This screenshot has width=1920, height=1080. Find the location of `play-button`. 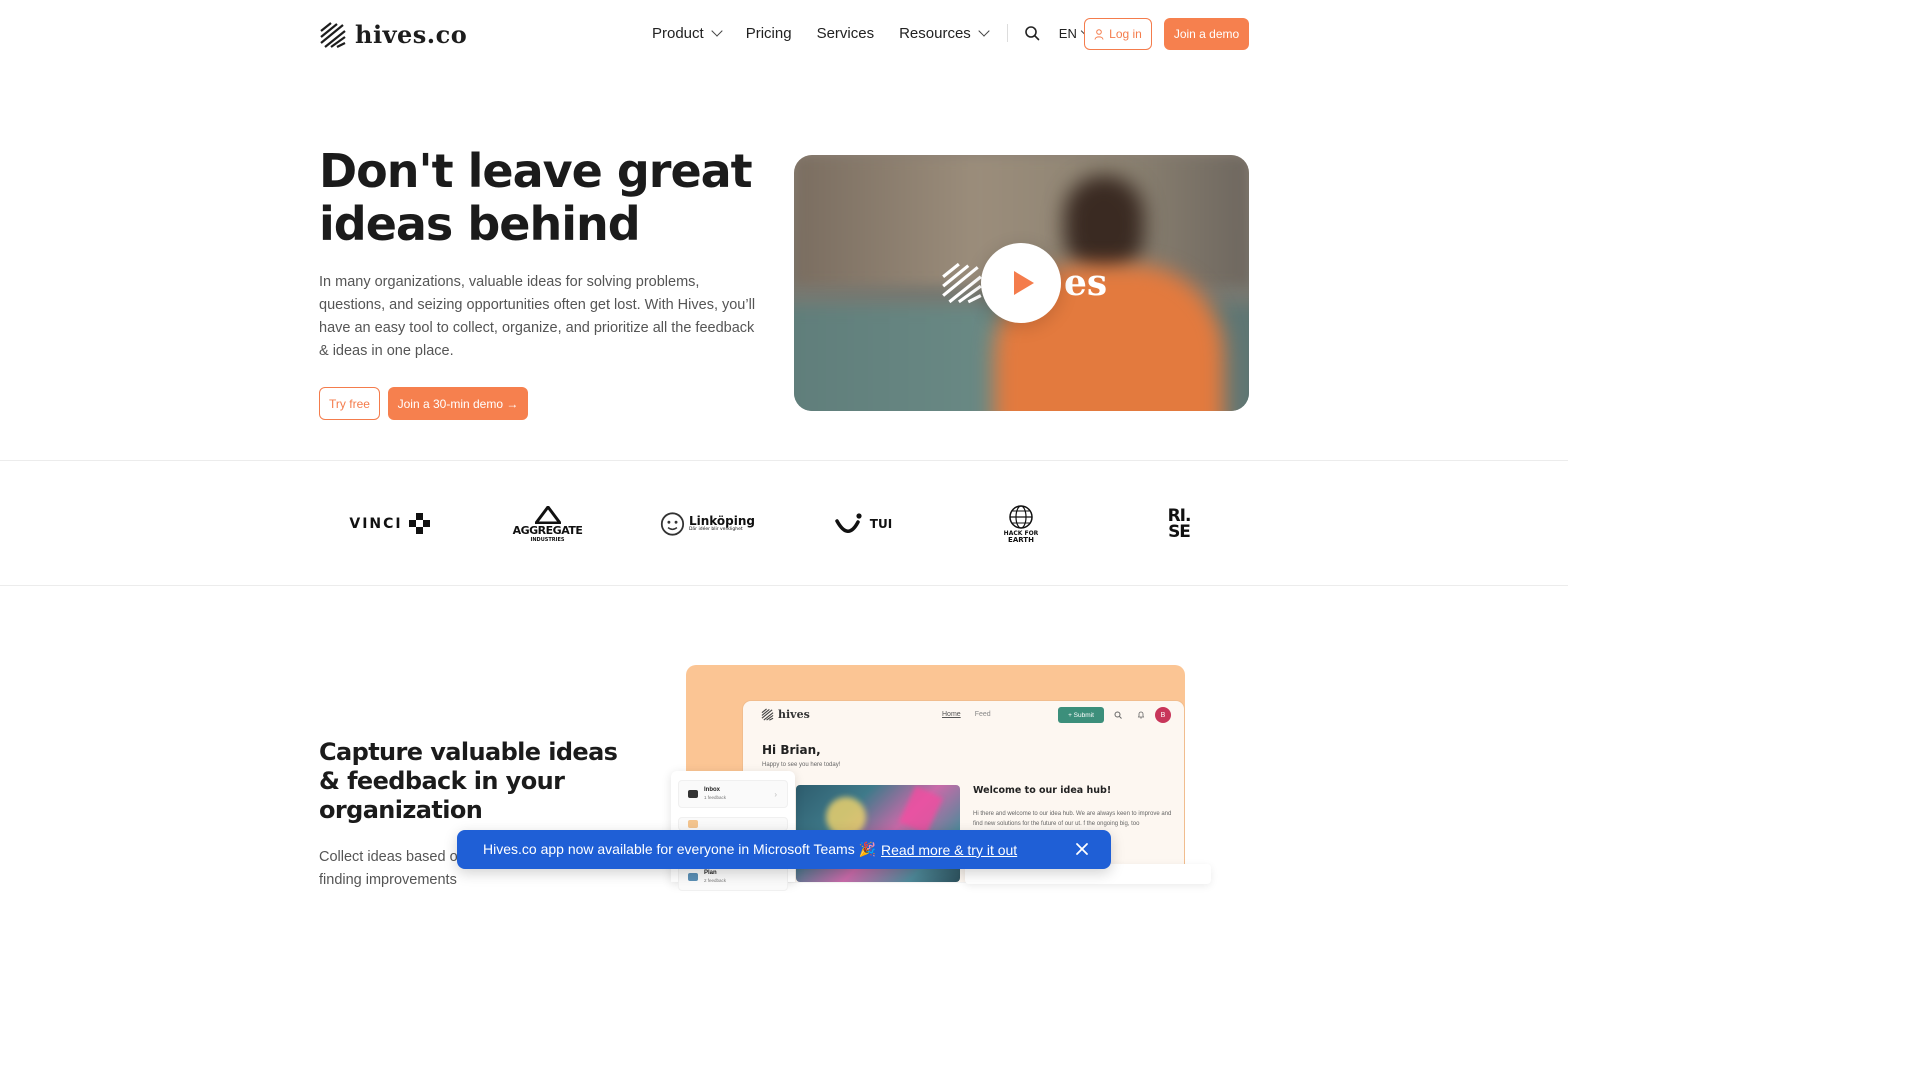

play-button is located at coordinates (1021, 283).